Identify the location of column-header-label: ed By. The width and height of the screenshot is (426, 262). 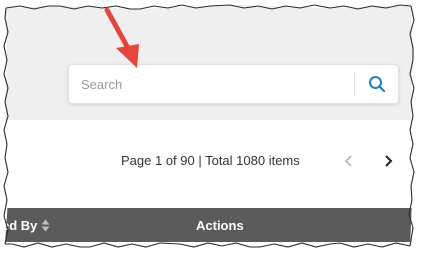
(20, 225).